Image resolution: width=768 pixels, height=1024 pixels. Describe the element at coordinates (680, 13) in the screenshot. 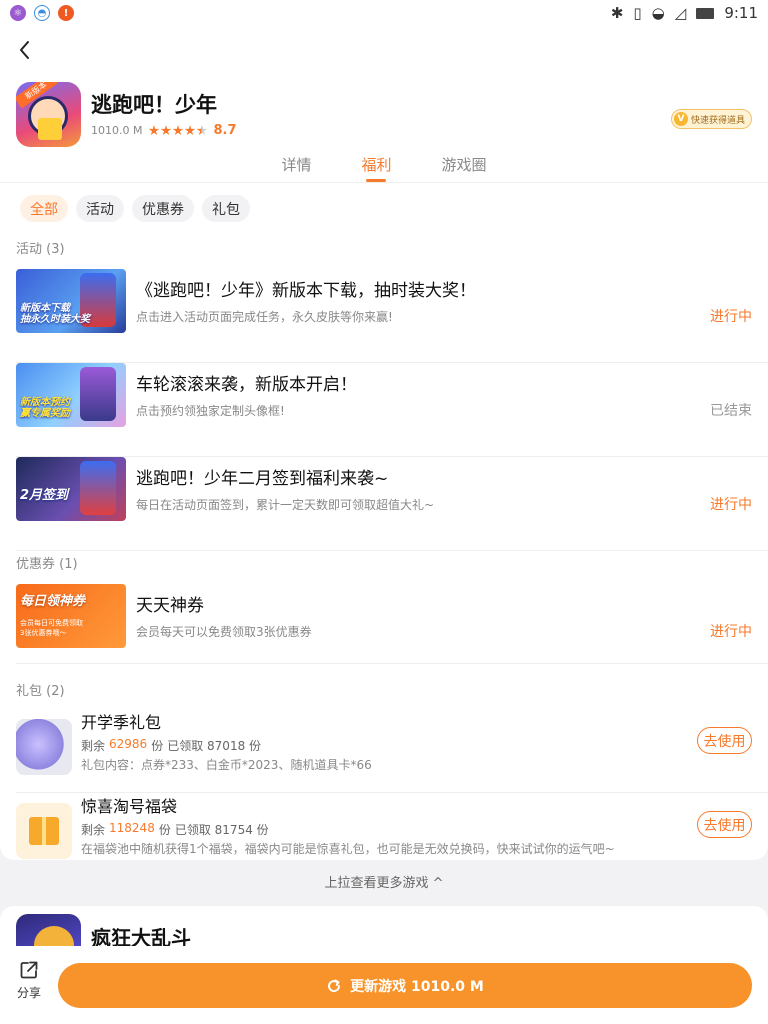

I see `no-sim-icon: ◿` at that location.